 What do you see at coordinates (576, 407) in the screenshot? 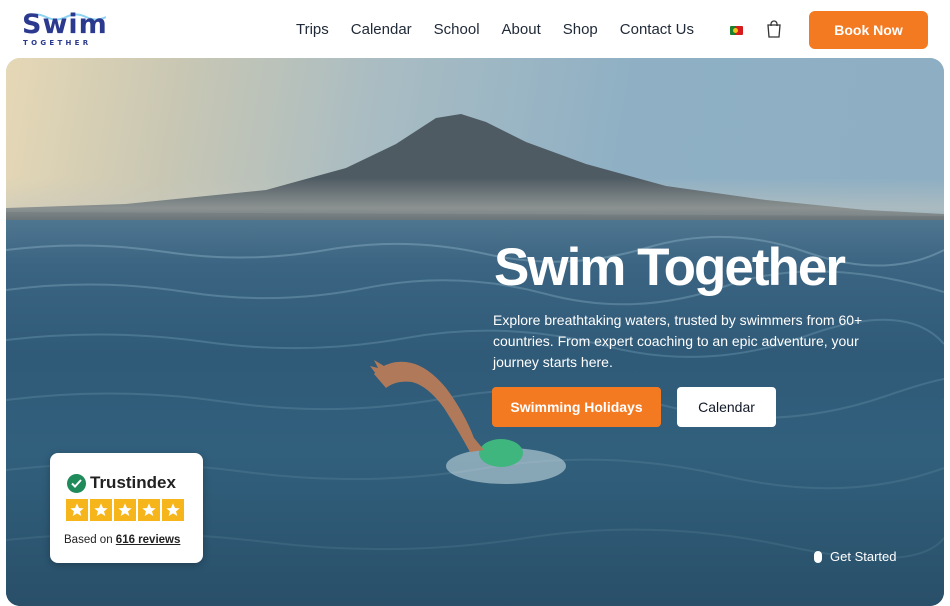
I see `swimming-holidays-button: Swimming Holidays` at bounding box center [576, 407].